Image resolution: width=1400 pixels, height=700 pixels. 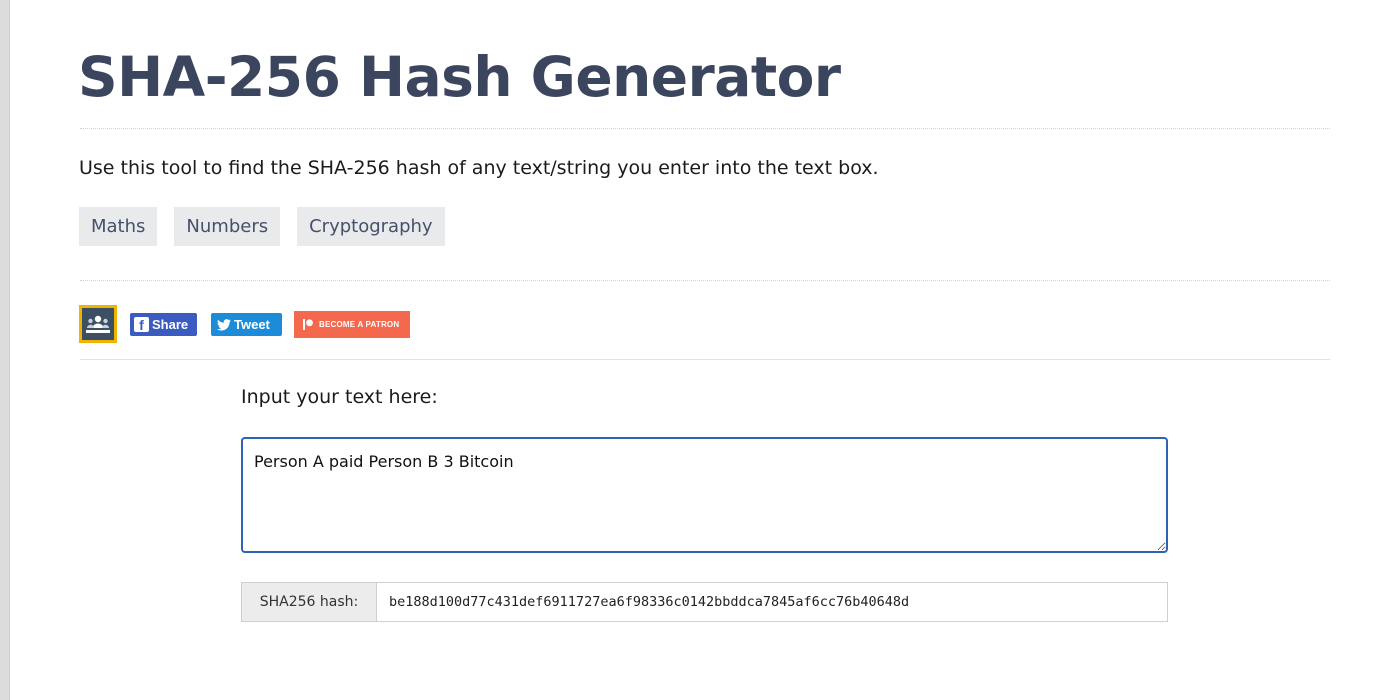 I want to click on tag-maths: Maths, so click(x=118, y=226).